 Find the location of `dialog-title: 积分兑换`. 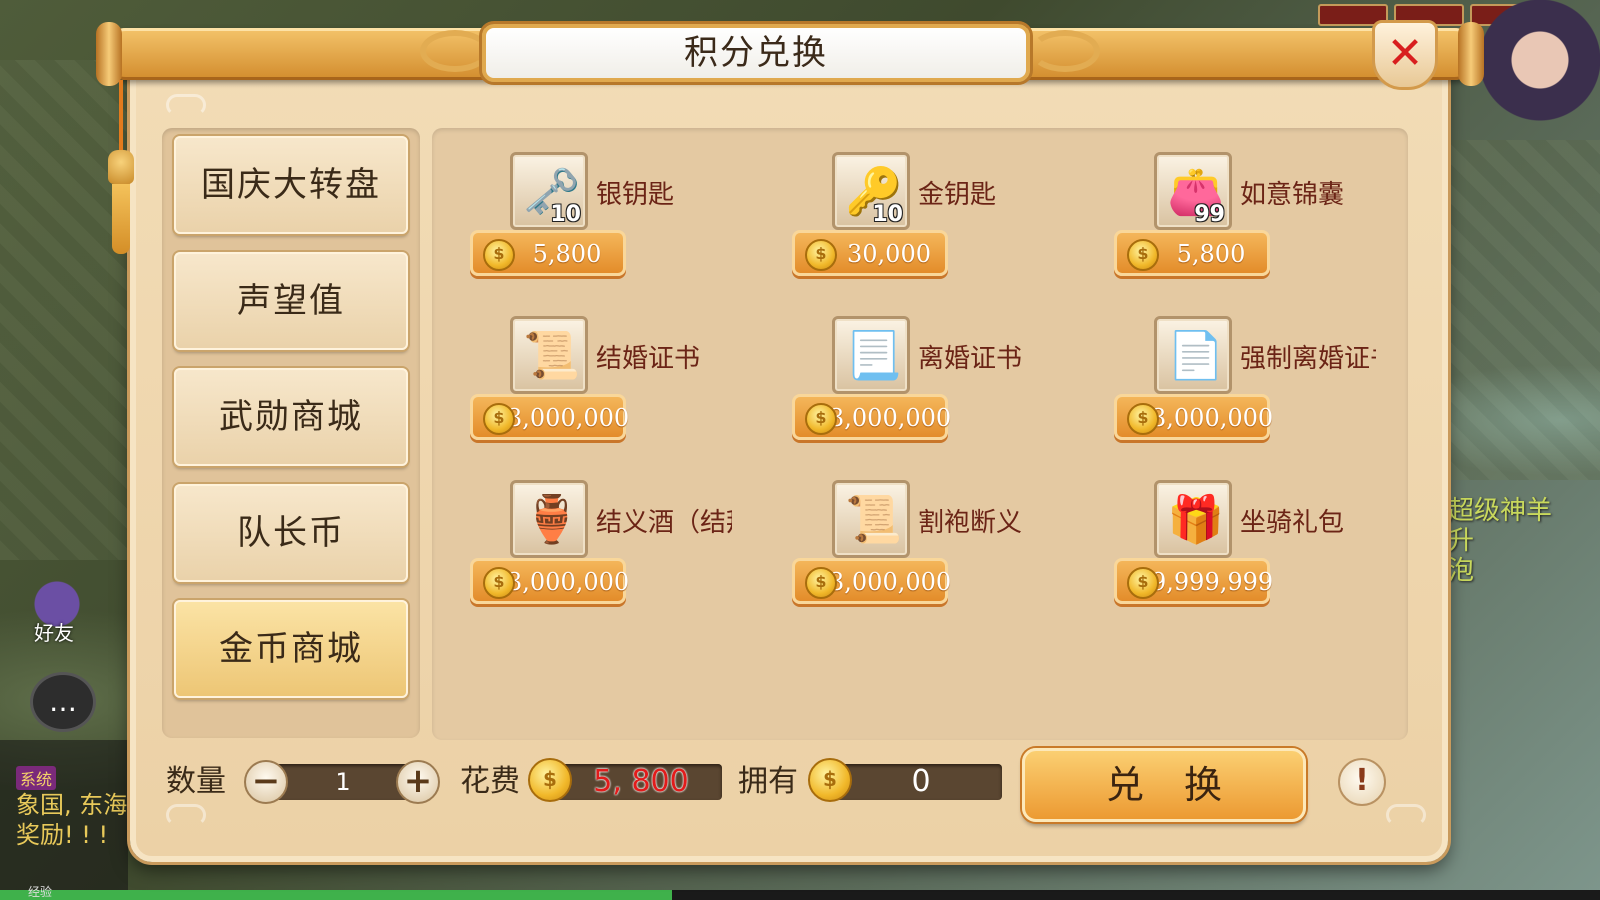

dialog-title: 积分兑换 is located at coordinates (756, 53).